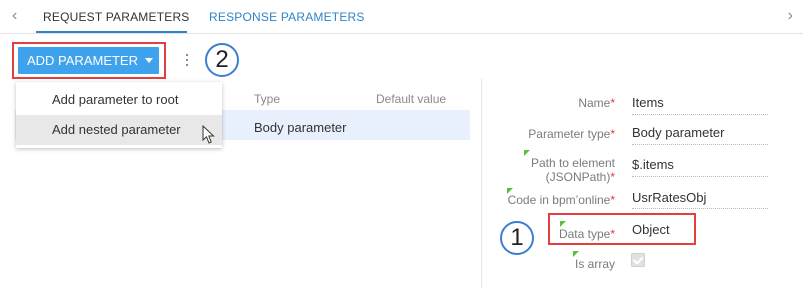 This screenshot has height=288, width=803. What do you see at coordinates (700, 176) in the screenshot?
I see `path-field-underline` at bounding box center [700, 176].